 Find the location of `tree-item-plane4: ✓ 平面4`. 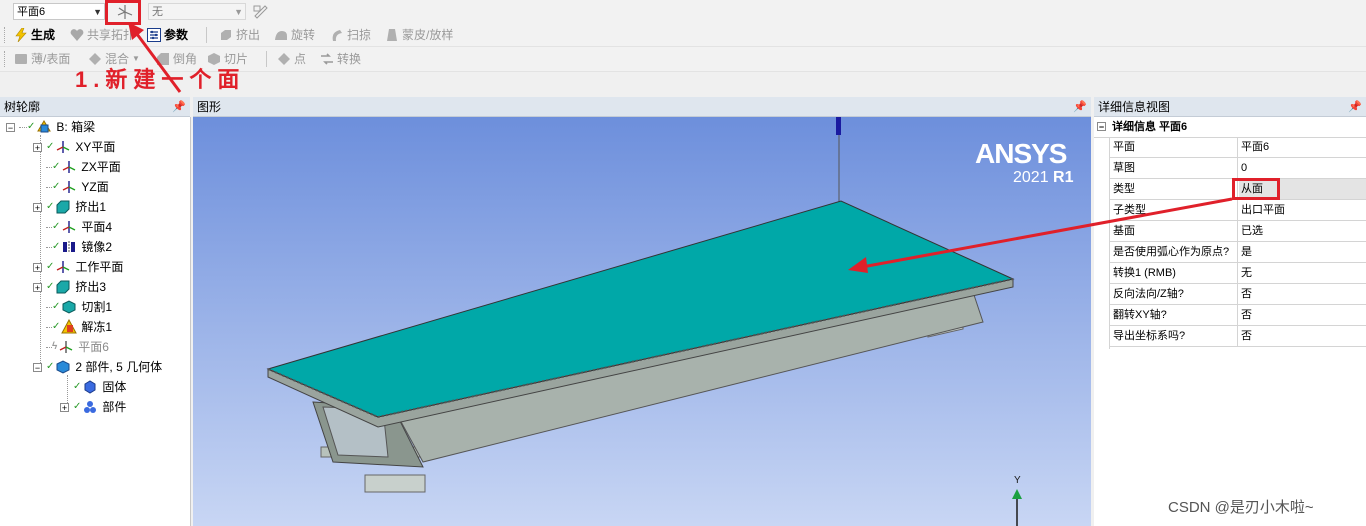

tree-item-plane4: ✓ 平面4 is located at coordinates (79, 227).